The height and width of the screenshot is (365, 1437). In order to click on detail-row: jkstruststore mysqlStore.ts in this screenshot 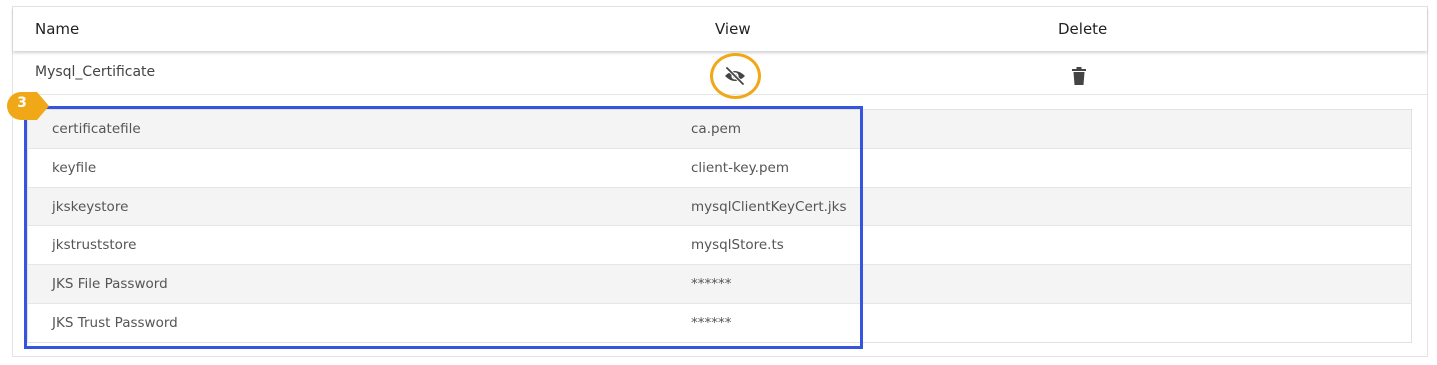, I will do `click(719, 246)`.